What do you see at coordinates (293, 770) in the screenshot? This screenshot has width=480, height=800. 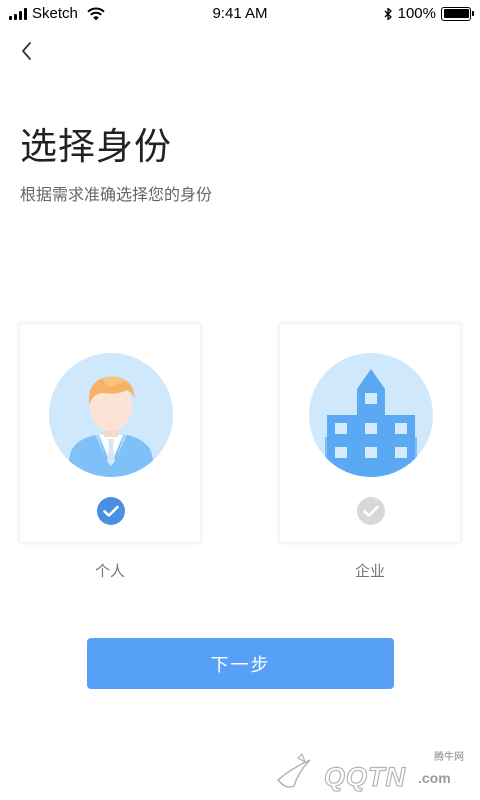 I see `watermark-logo-icon` at bounding box center [293, 770].